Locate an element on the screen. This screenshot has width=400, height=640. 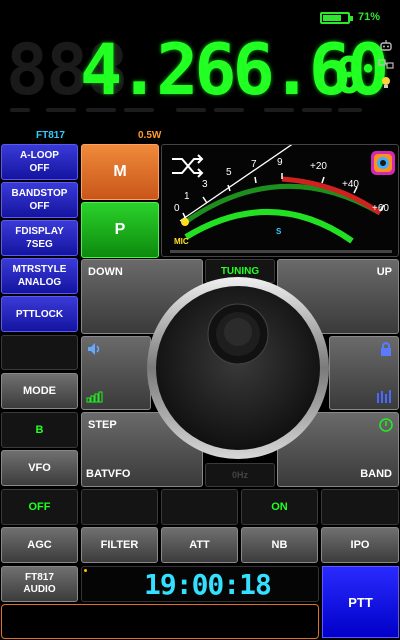
p-button: P is located at coordinates (120, 230).